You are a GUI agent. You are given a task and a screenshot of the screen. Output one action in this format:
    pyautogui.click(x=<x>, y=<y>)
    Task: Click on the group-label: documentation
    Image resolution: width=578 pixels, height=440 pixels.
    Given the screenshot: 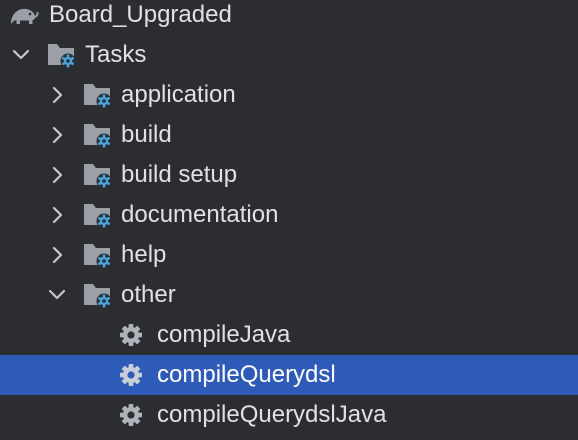 What is the action you would take?
    pyautogui.click(x=200, y=214)
    